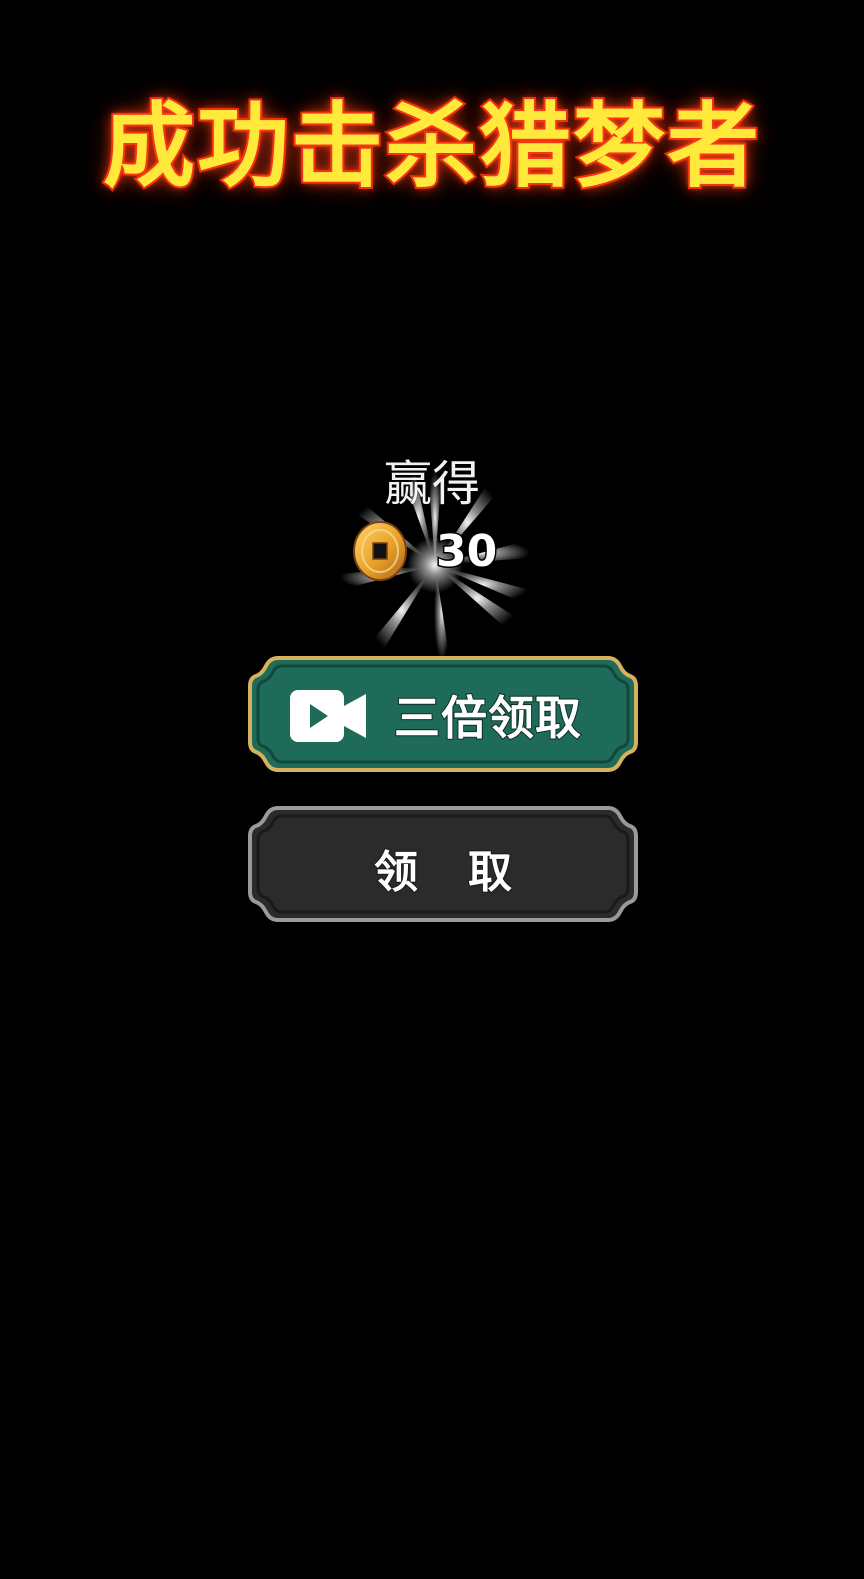 The width and height of the screenshot is (864, 1579). I want to click on triple-claim-button: 三倍领取, so click(443, 714).